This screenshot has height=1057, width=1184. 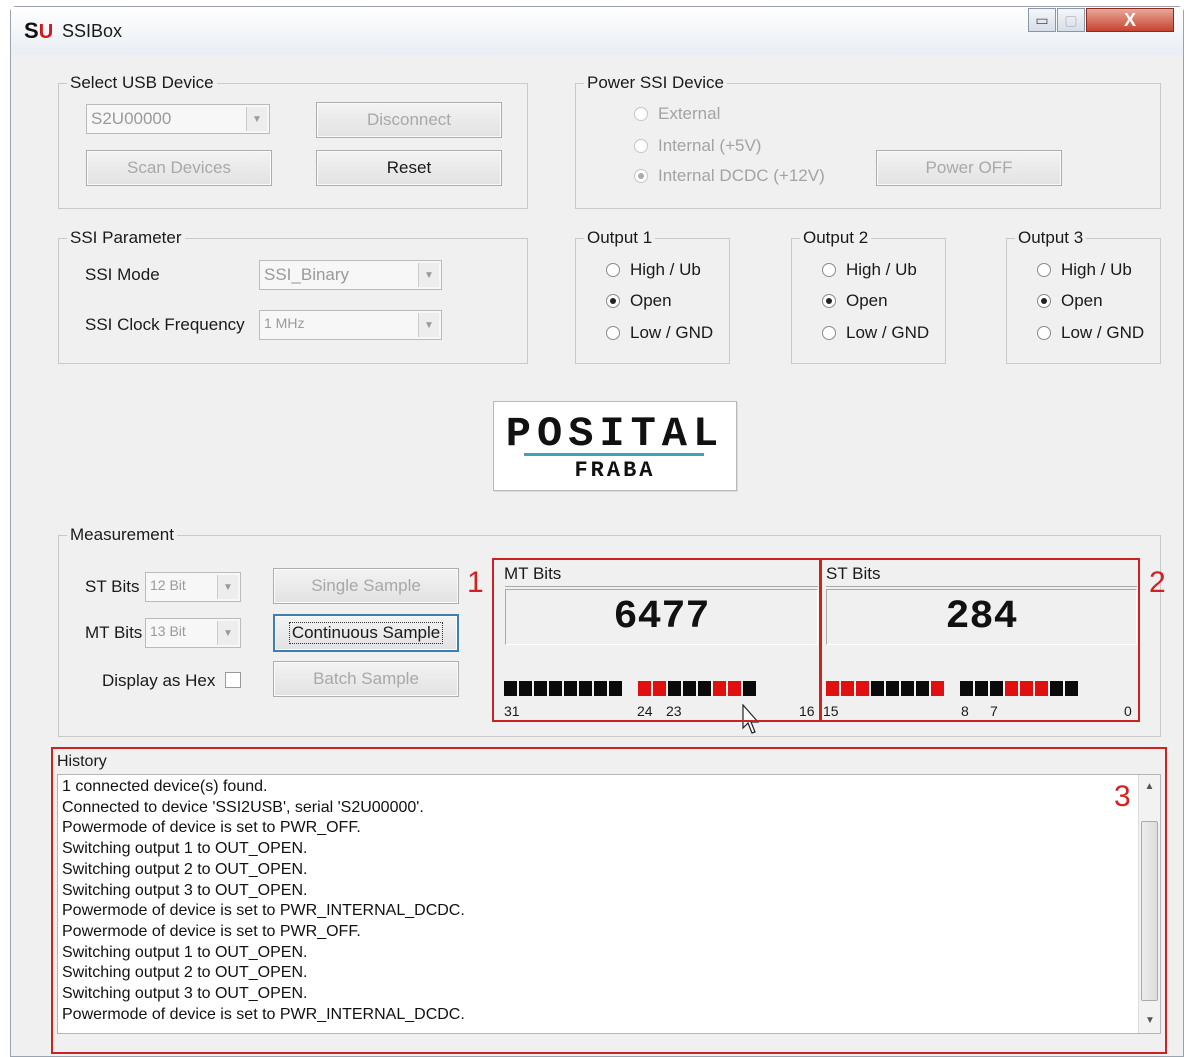 What do you see at coordinates (307, 274) in the screenshot?
I see `ssi-mode-value: SSI_Binary` at bounding box center [307, 274].